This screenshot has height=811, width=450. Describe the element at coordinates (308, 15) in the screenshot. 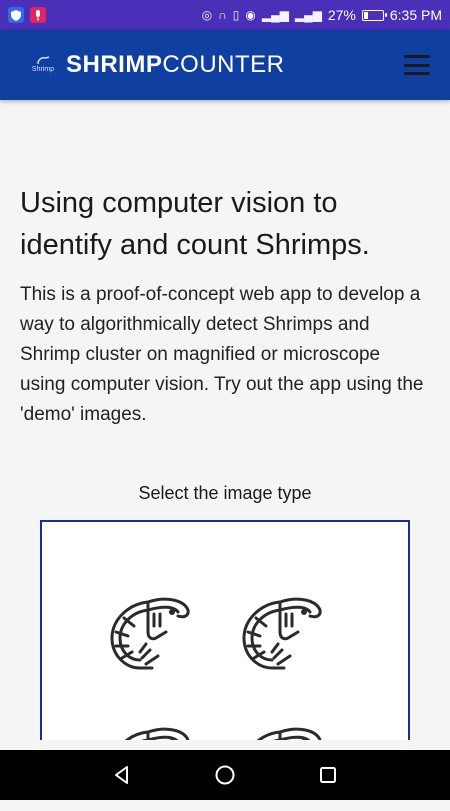

I see `signal-icon-2: ▂▄▆` at that location.